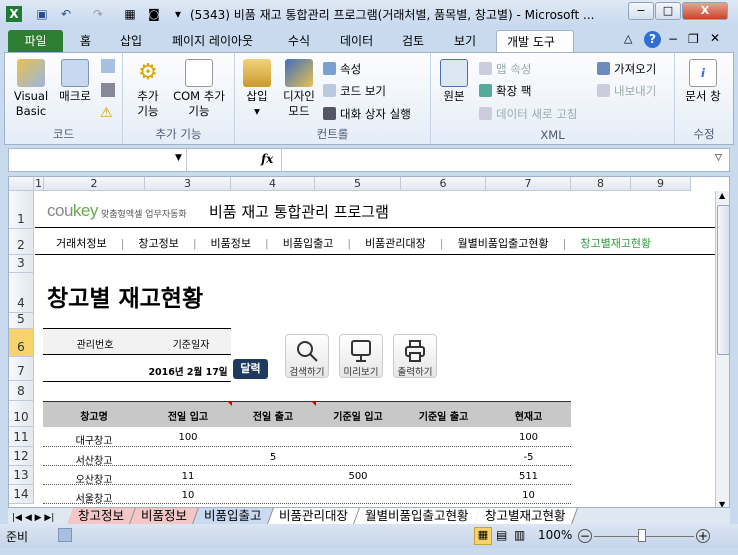 This screenshot has height=555, width=738. I want to click on import-button: 가져오기, so click(626, 69).